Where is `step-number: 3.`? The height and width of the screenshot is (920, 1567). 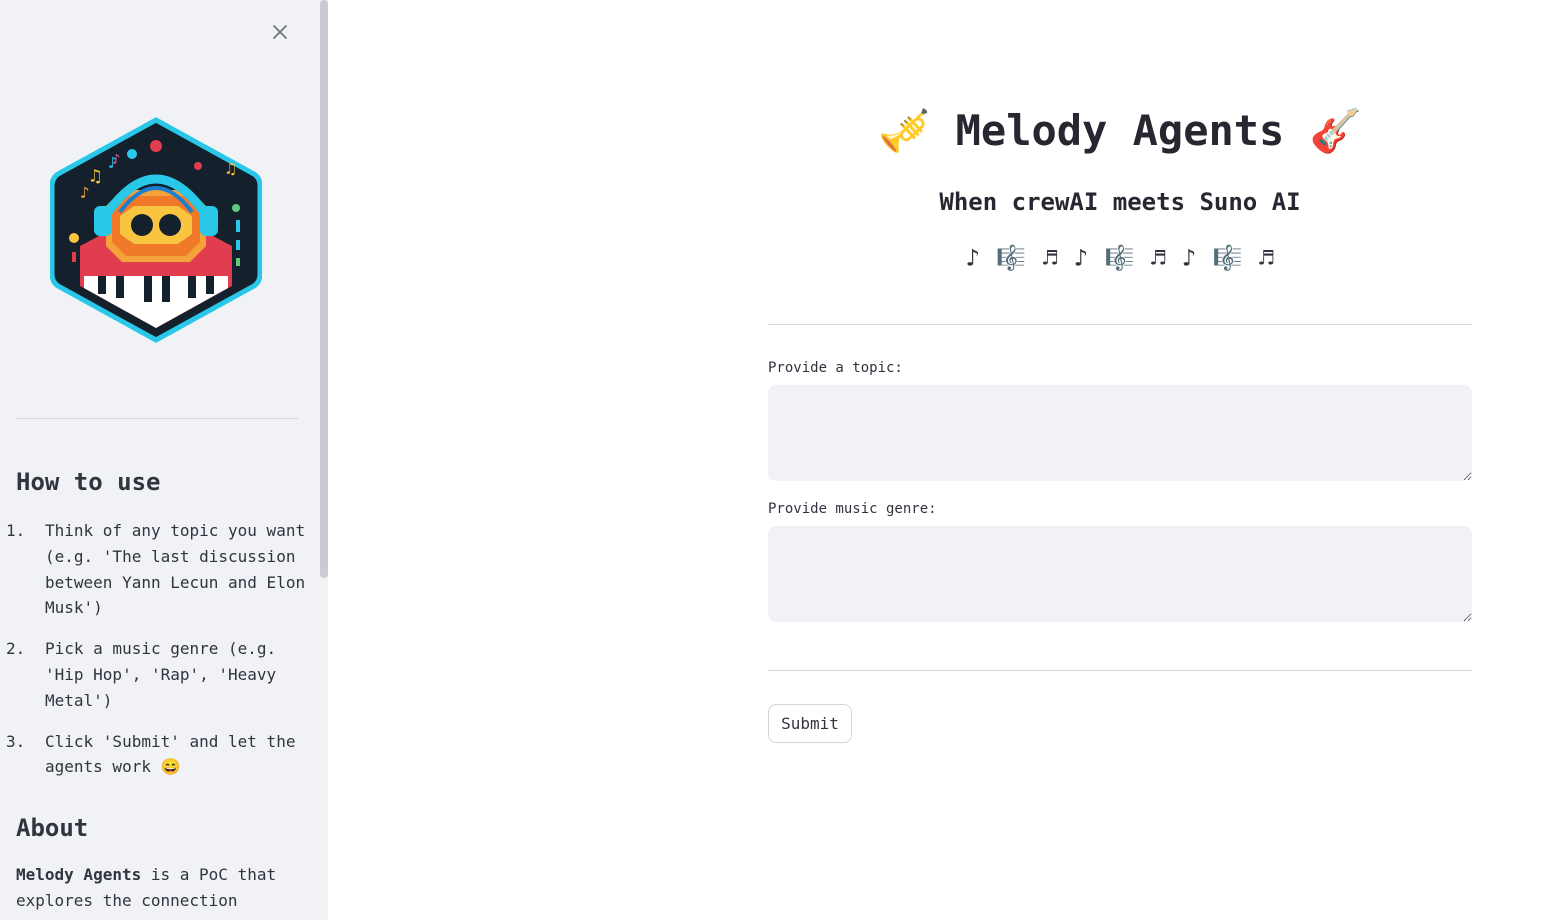 step-number: 3. is located at coordinates (16, 741).